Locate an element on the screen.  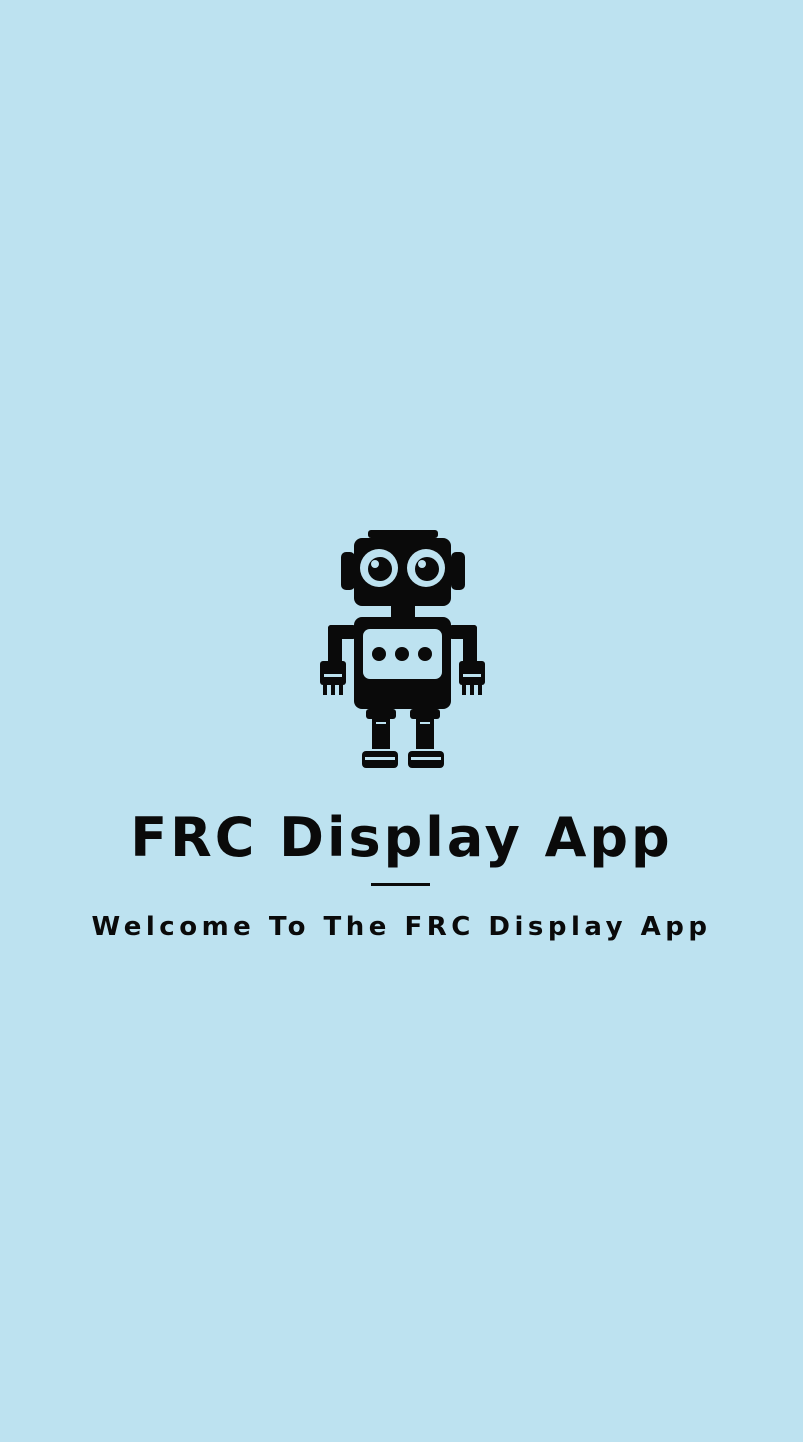
app-title: FRC Display App is located at coordinates (401, 837).